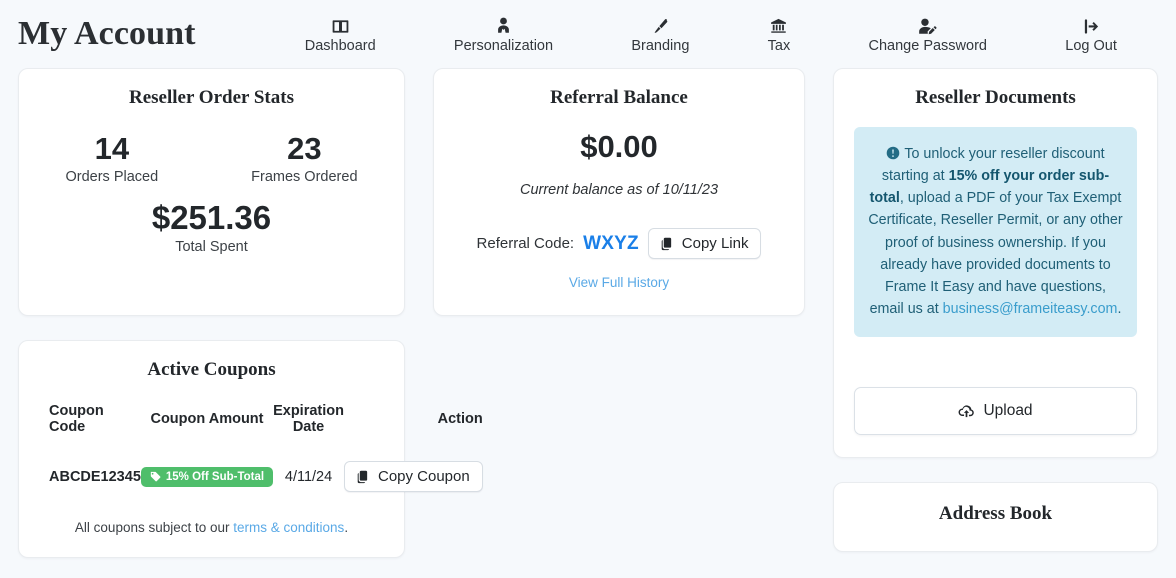 Image resolution: width=1176 pixels, height=578 pixels. I want to click on footer-prefix: All coupons subject to our, so click(154, 527).